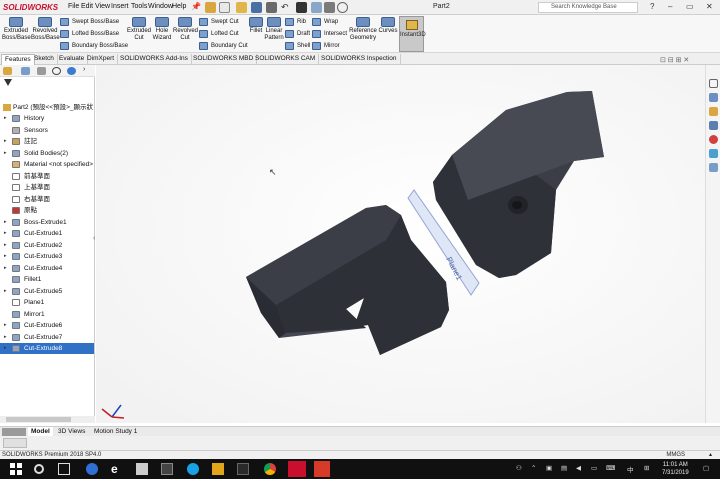 This screenshot has width=720, height=479. What do you see at coordinates (670, 6) in the screenshot?
I see `minimize-button: –` at bounding box center [670, 6].